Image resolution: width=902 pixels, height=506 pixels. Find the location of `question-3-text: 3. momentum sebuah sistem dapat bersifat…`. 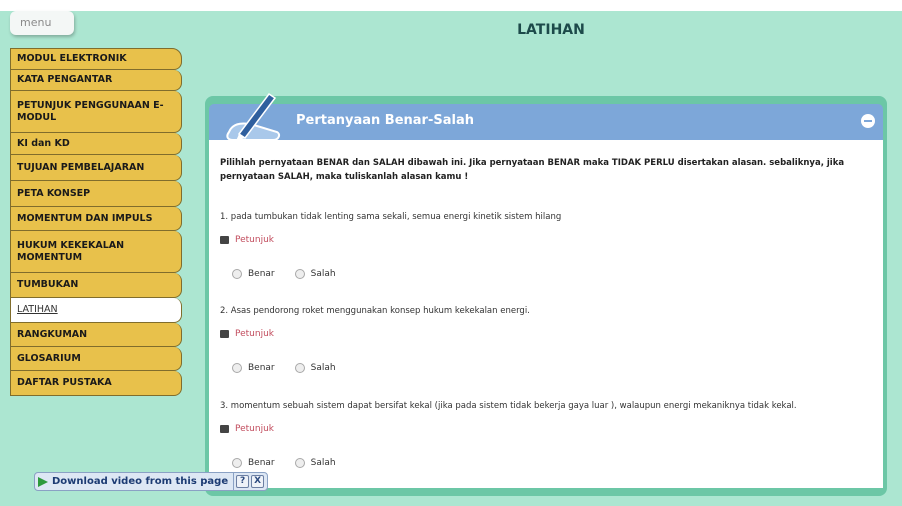

question-3-text: 3. momentum sebuah sistem dapat bersifat… is located at coordinates (508, 406).